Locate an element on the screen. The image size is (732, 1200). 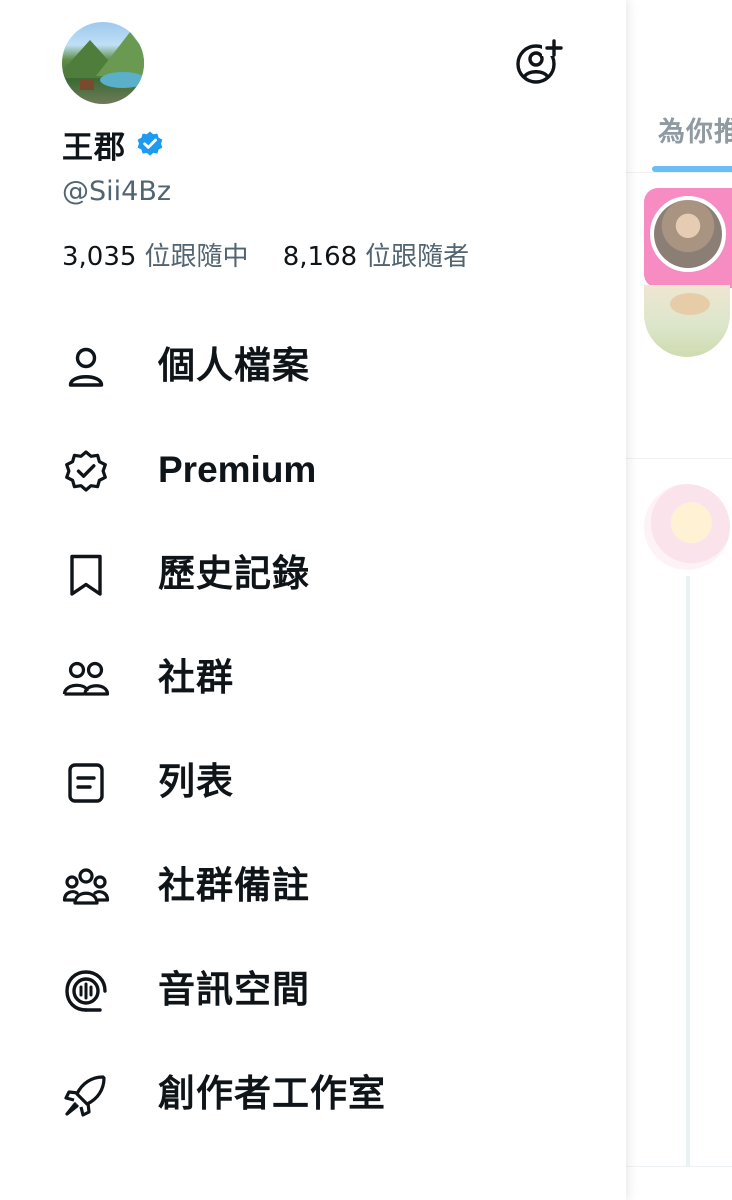
community-notes-icon is located at coordinates (86, 887).